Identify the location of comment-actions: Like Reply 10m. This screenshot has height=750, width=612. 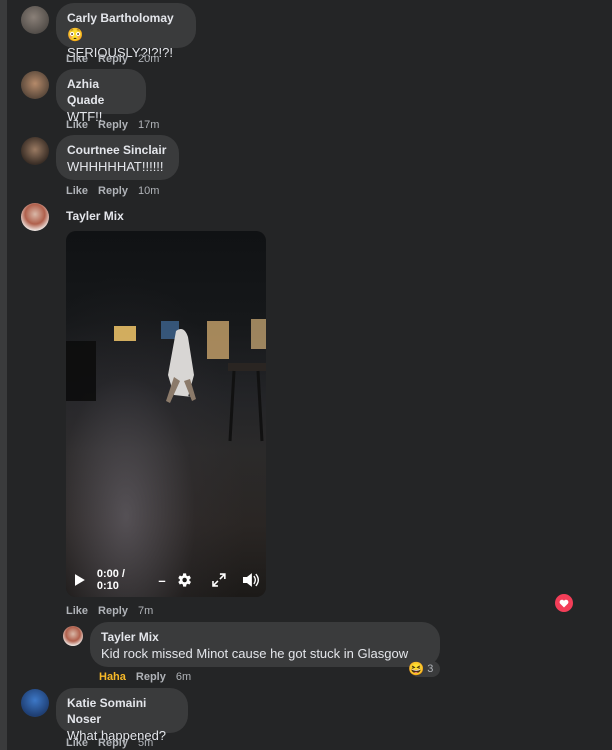
(117, 191).